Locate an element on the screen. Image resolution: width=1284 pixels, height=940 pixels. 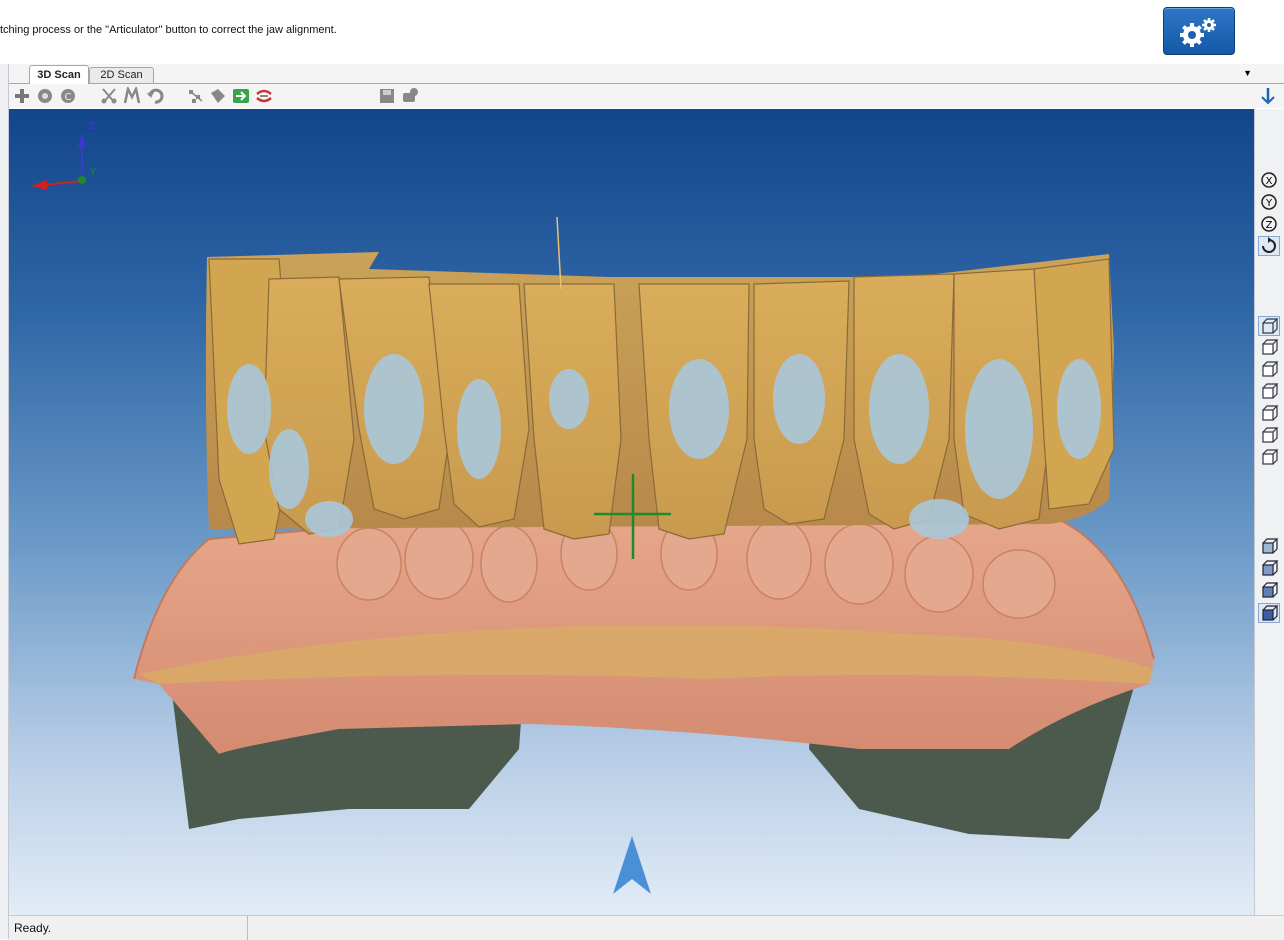
status-text: Ready. is located at coordinates (33, 928).